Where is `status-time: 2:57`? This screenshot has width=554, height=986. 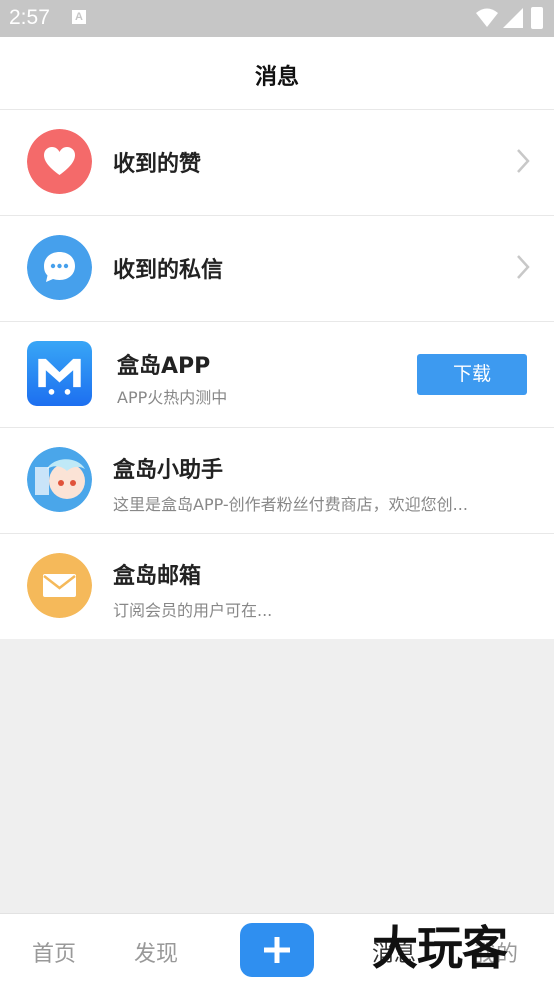
status-time: 2:57 is located at coordinates (29, 17).